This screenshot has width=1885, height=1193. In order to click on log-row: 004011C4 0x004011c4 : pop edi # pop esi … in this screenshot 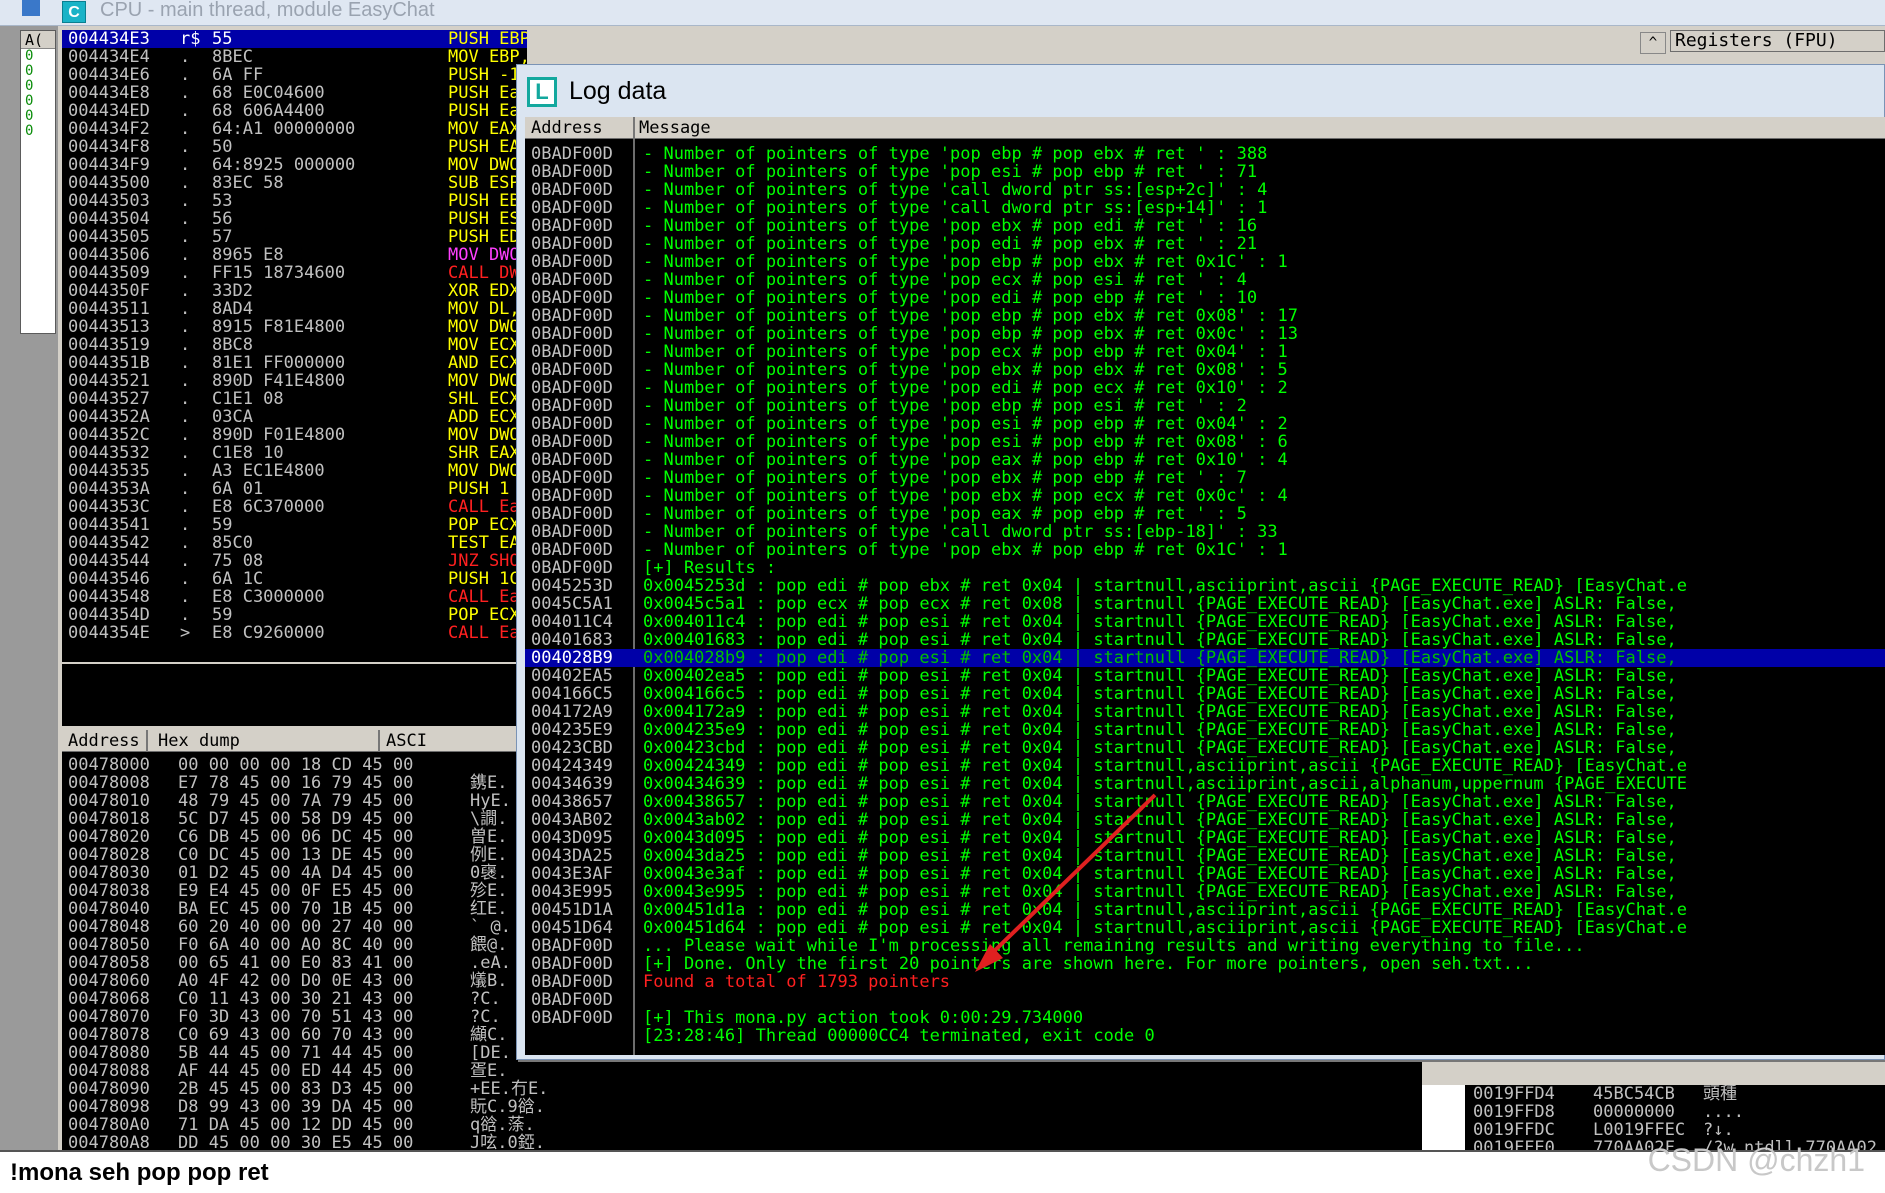, I will do `click(1205, 622)`.